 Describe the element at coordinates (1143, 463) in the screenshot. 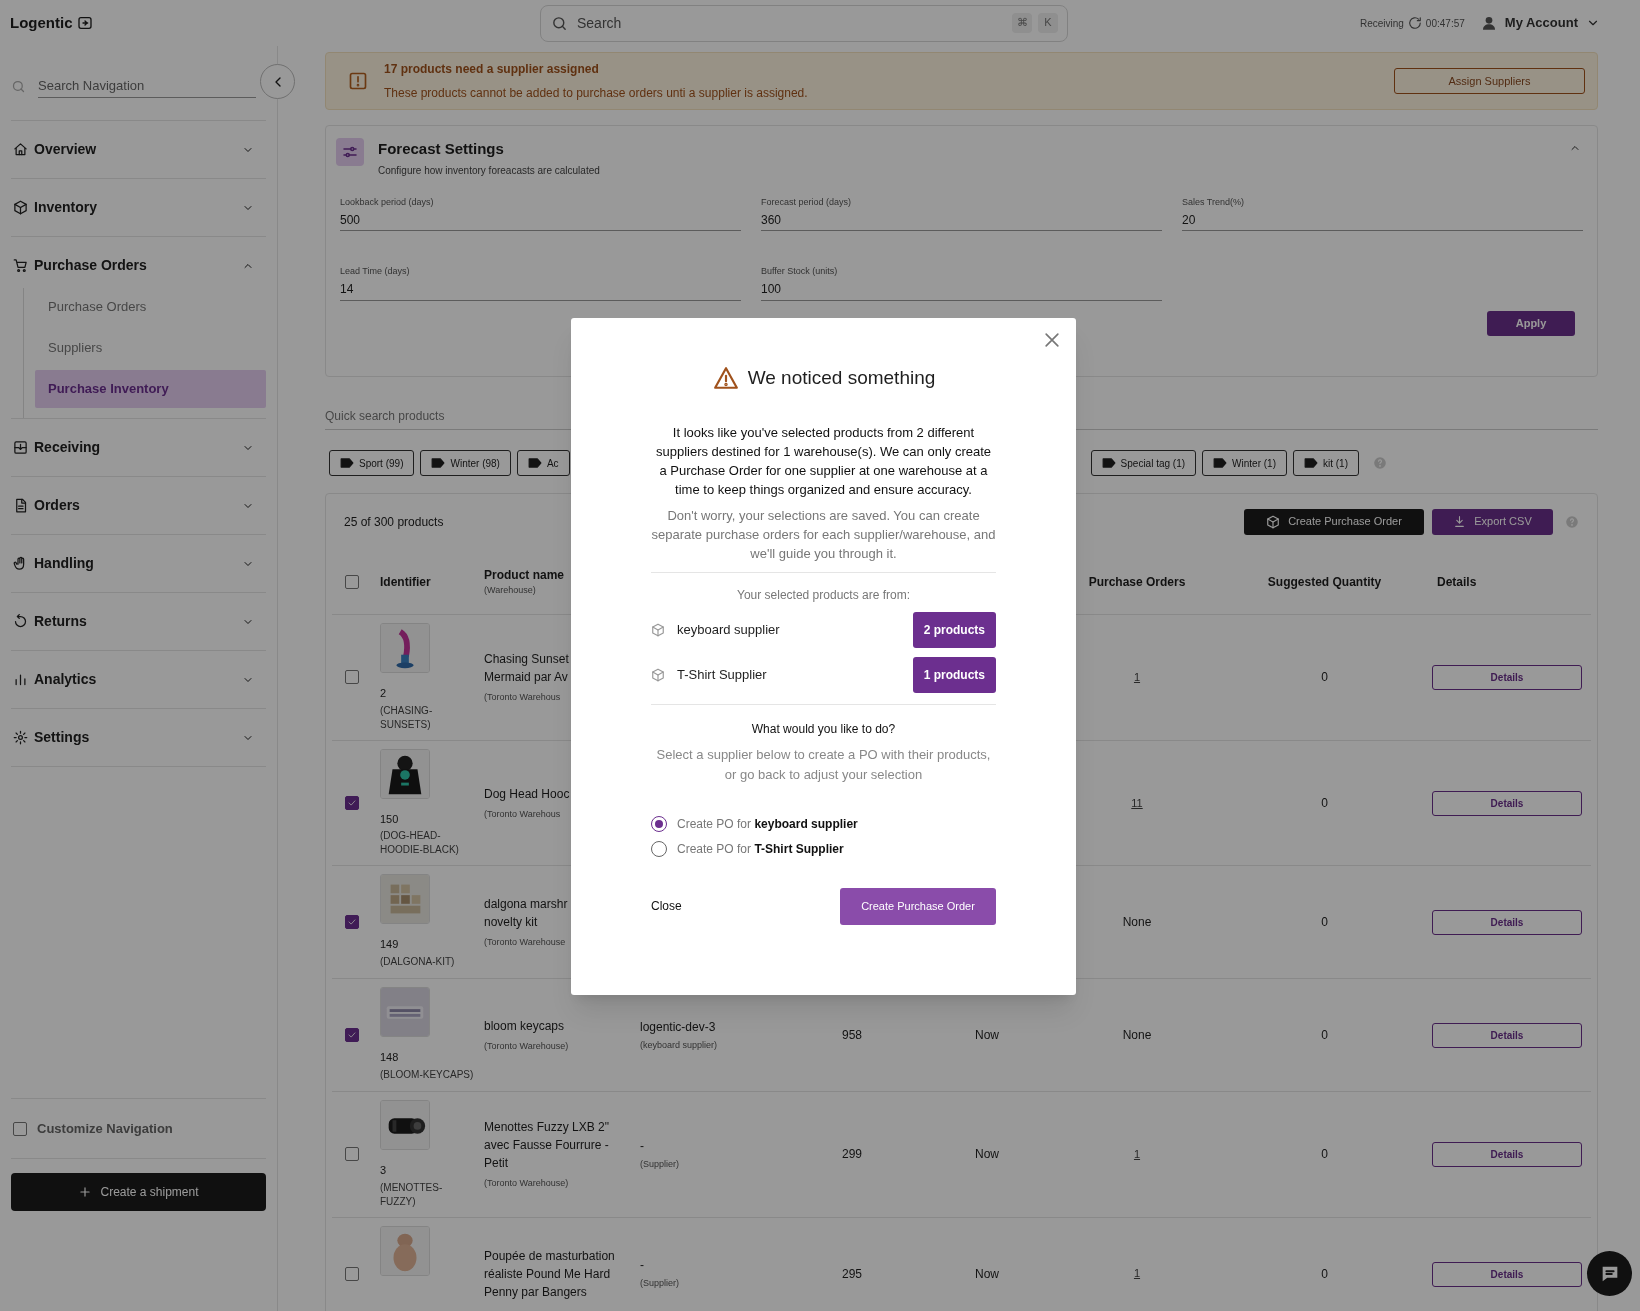

I see `tag-filter: Special tag (1)` at that location.